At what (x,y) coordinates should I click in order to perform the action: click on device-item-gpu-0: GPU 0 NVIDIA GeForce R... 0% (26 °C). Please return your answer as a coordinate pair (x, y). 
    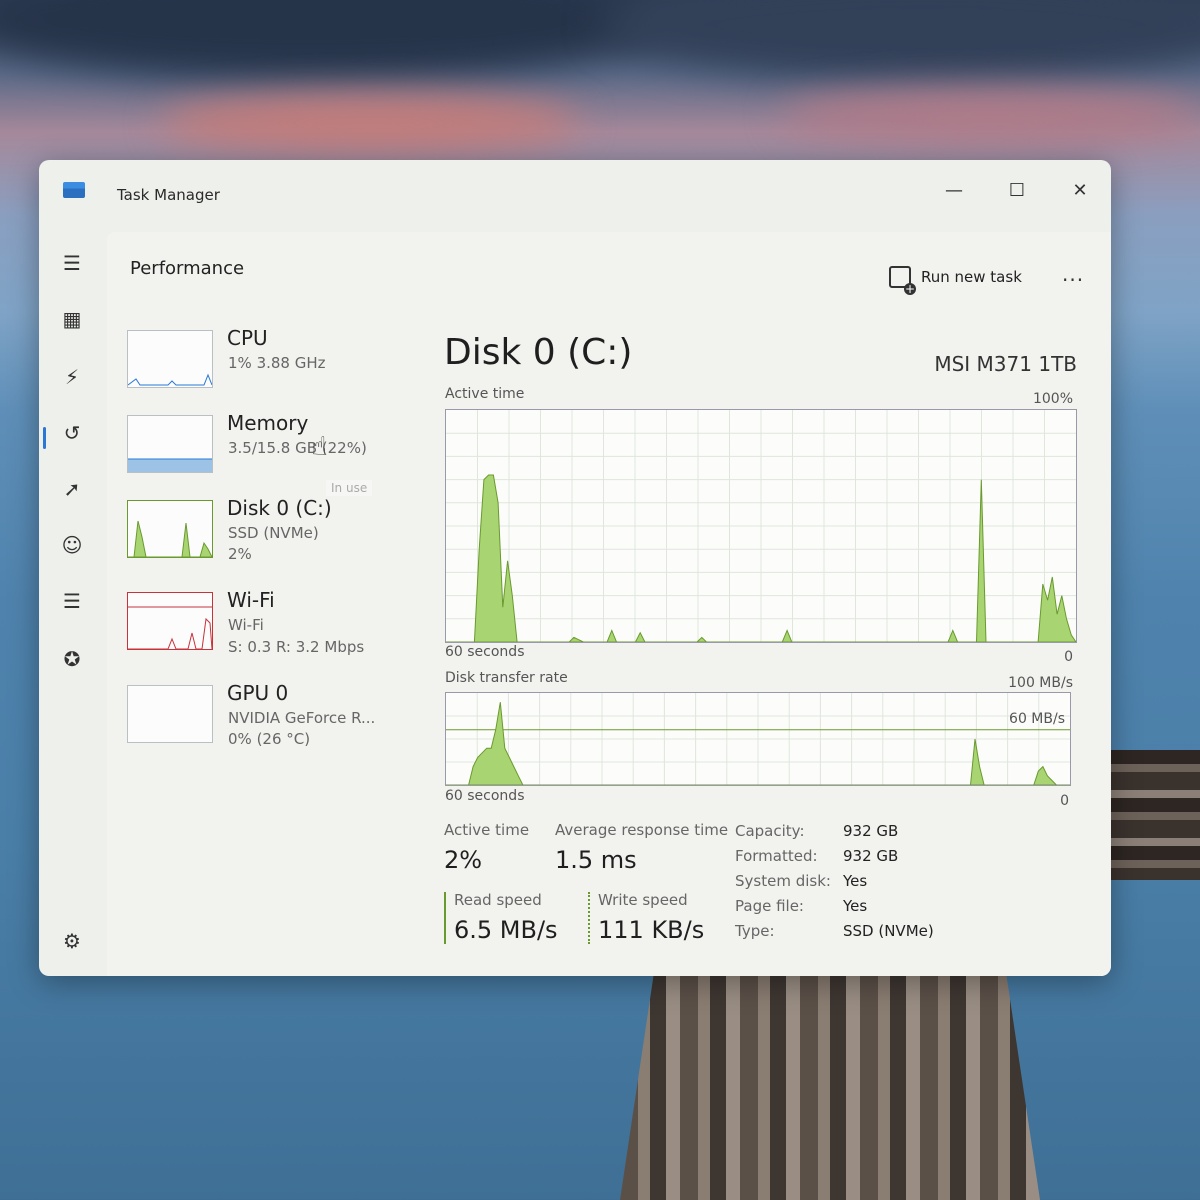
    Looking at the image, I should click on (272, 718).